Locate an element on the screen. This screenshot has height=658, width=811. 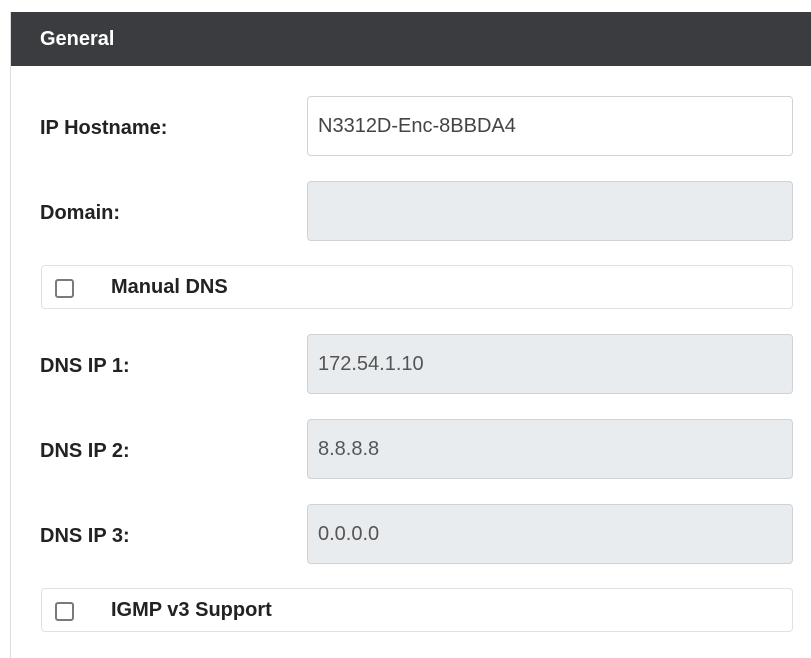
manual-dns-row: Manual DNS is located at coordinates (417, 287).